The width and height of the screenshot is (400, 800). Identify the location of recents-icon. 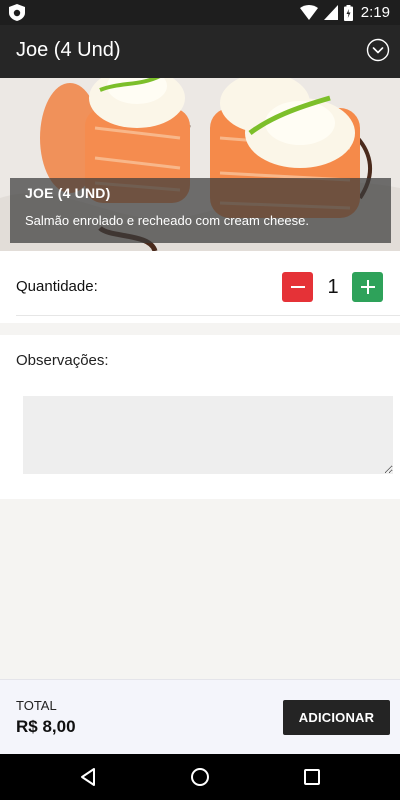
(312, 777).